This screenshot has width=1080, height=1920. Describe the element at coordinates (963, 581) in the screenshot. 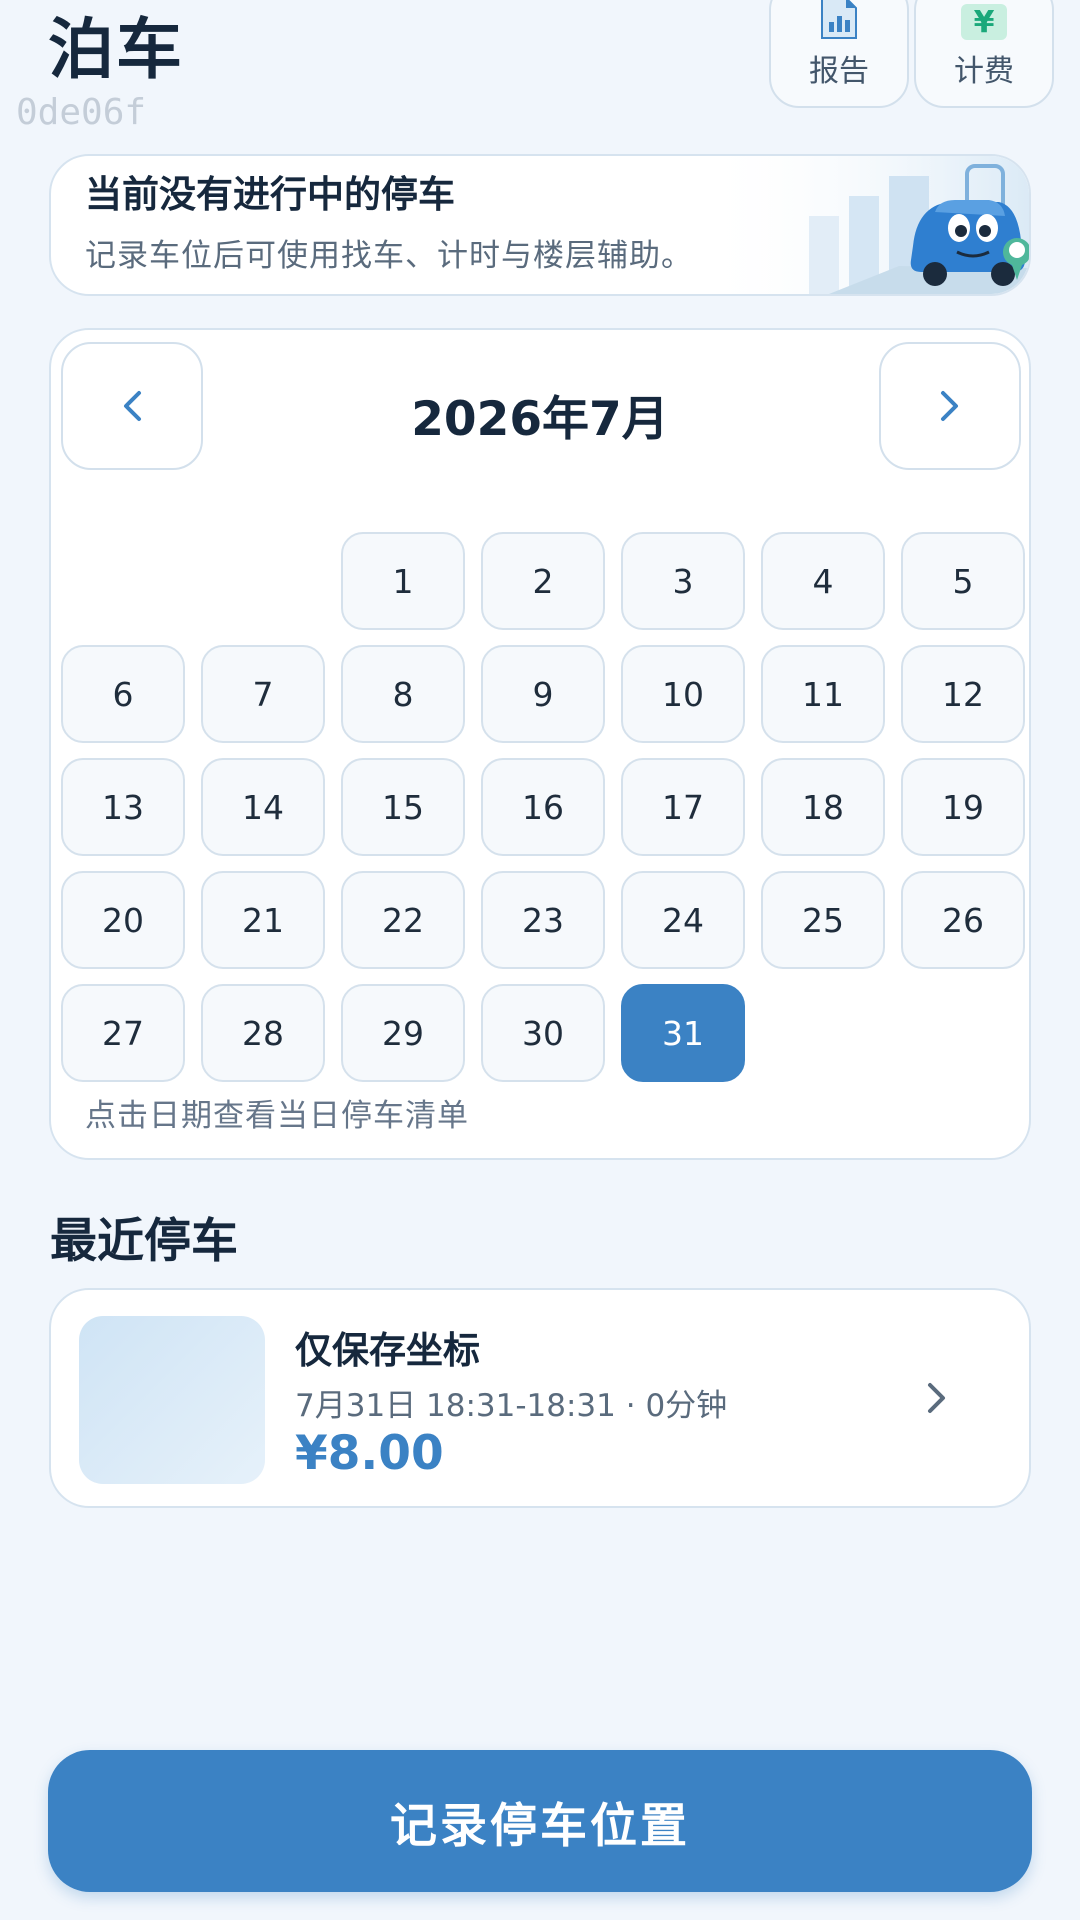

I see `calendar-day: 5` at that location.